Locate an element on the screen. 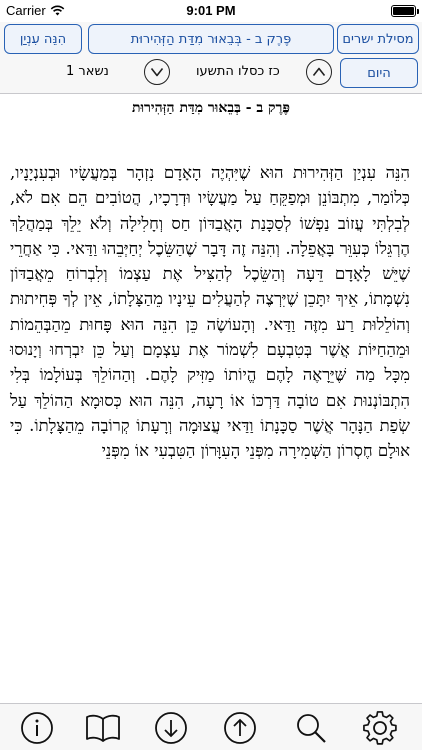 This screenshot has width=422, height=750. book-button: מסילת ישרים is located at coordinates (378, 39).